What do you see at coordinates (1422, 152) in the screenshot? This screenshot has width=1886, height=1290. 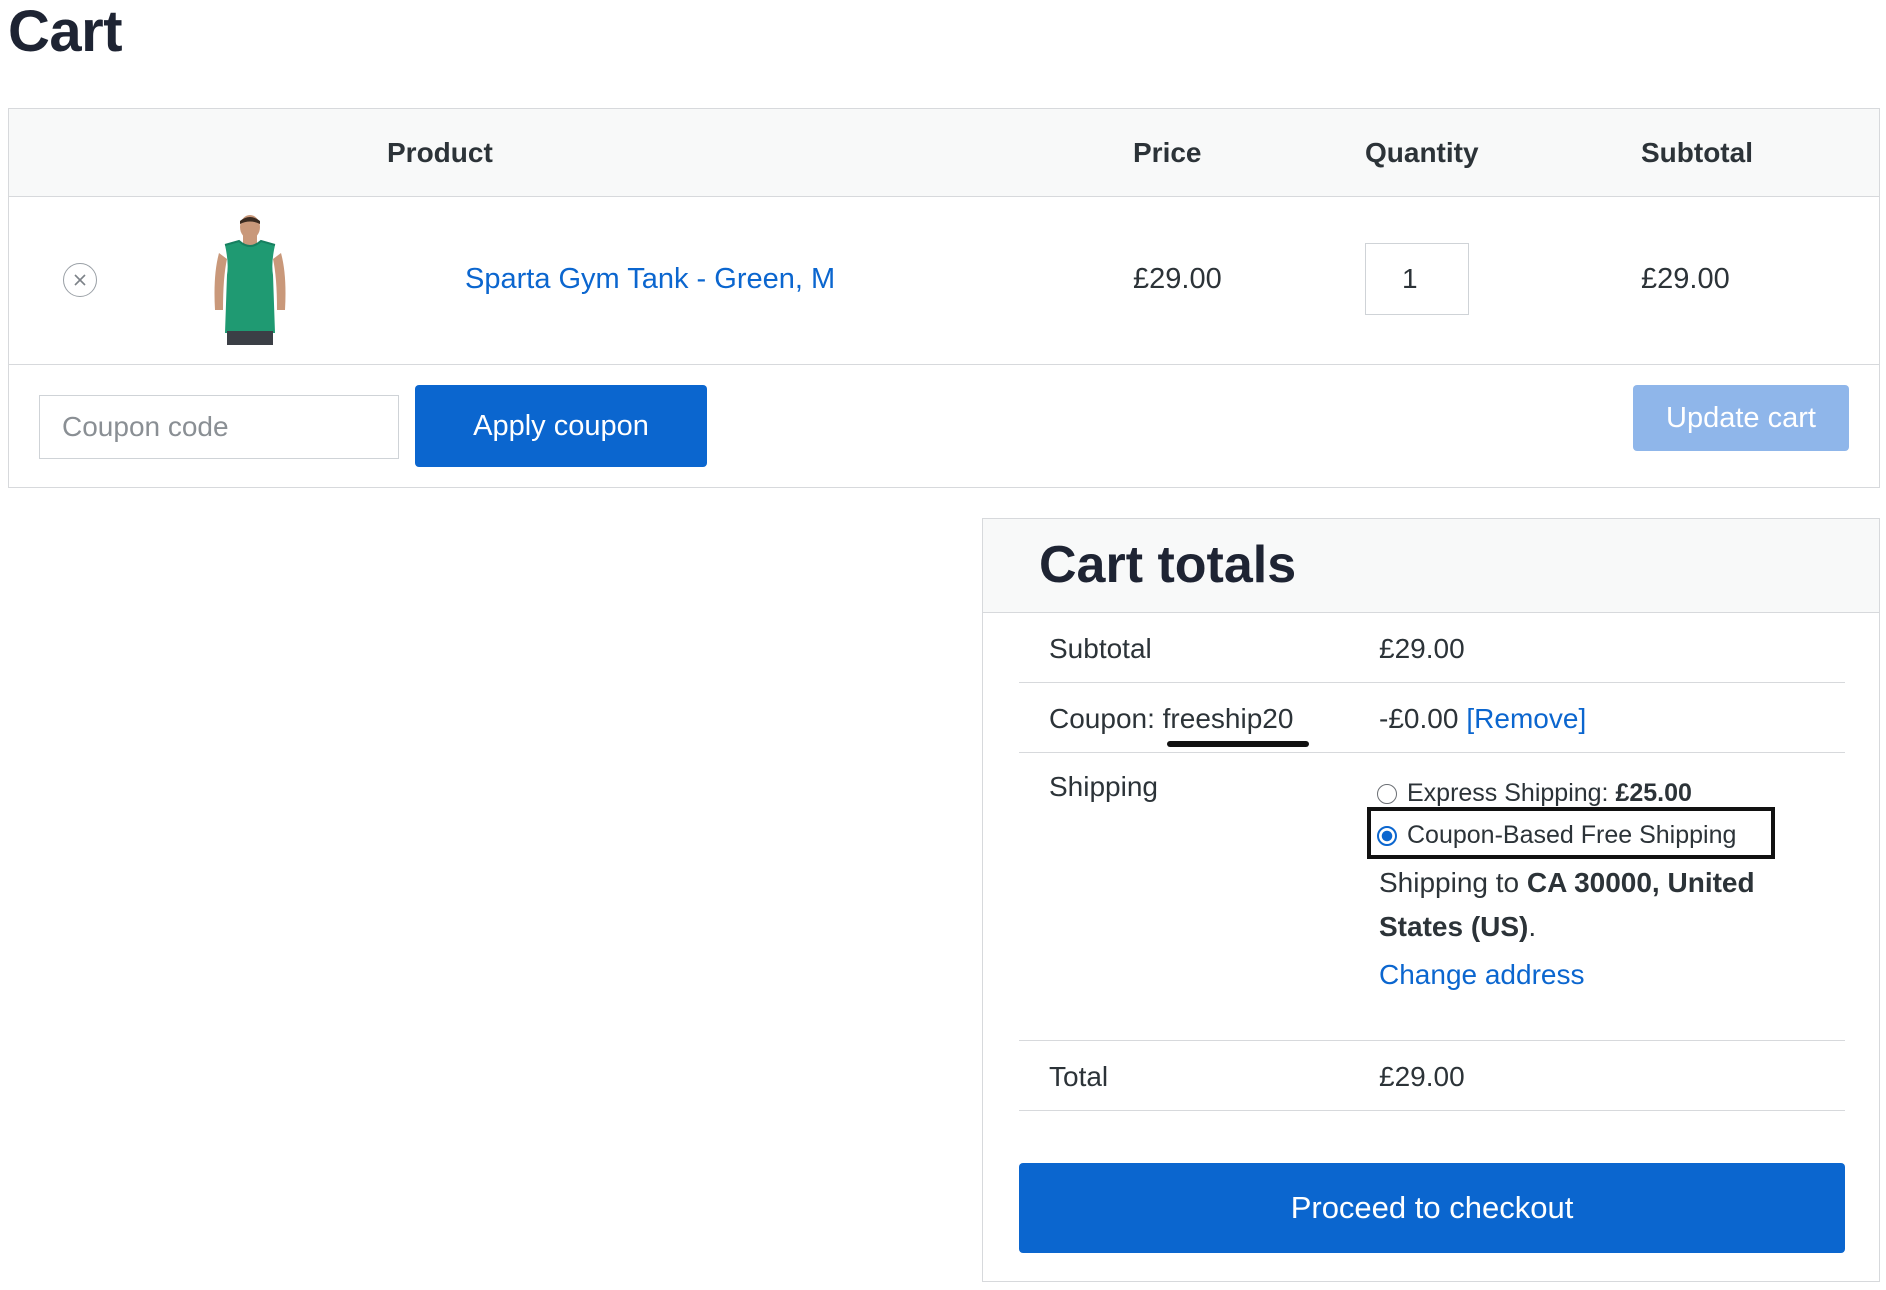 I see `column-header-quantity: Quantity` at bounding box center [1422, 152].